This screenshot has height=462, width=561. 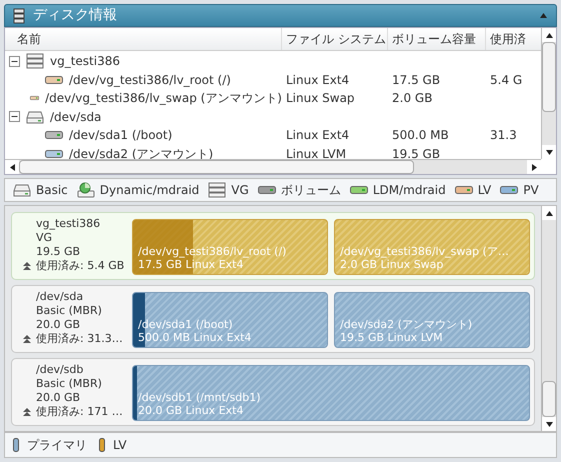 I want to click on scroll-right-icon, so click(x=534, y=167).